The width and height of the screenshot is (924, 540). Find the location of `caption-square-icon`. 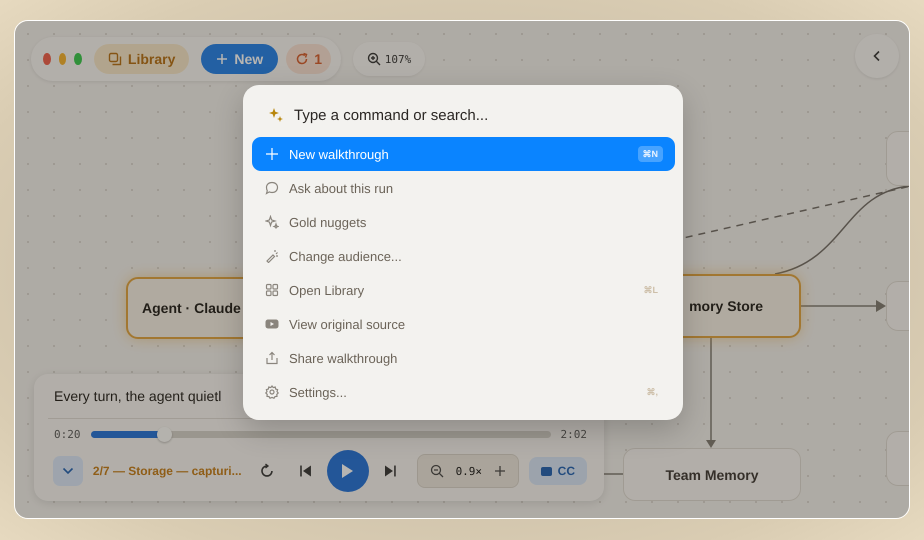

caption-square-icon is located at coordinates (546, 471).